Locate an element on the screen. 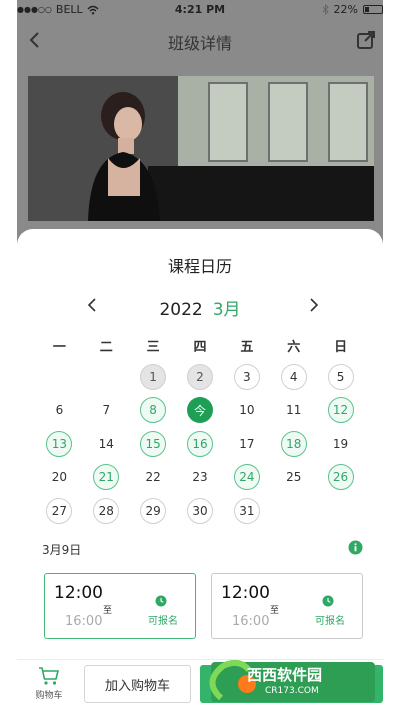 This screenshot has width=400, height=710. calendar-day: 3 is located at coordinates (246, 376).